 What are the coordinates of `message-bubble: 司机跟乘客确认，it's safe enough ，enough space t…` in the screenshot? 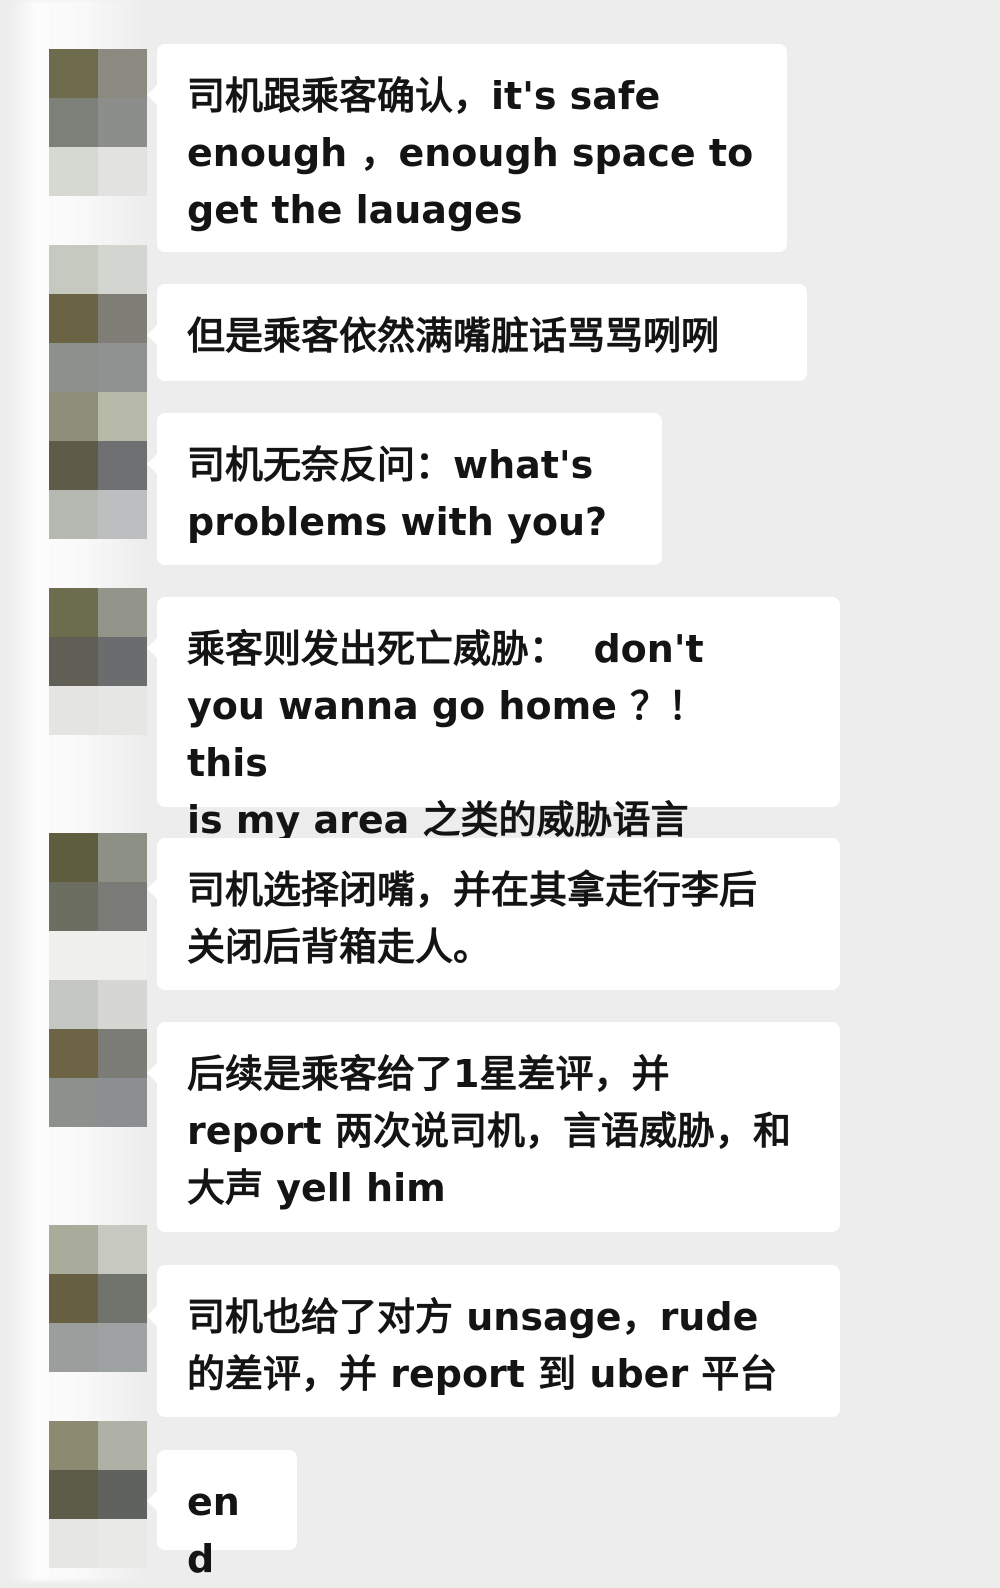 It's located at (467, 148).